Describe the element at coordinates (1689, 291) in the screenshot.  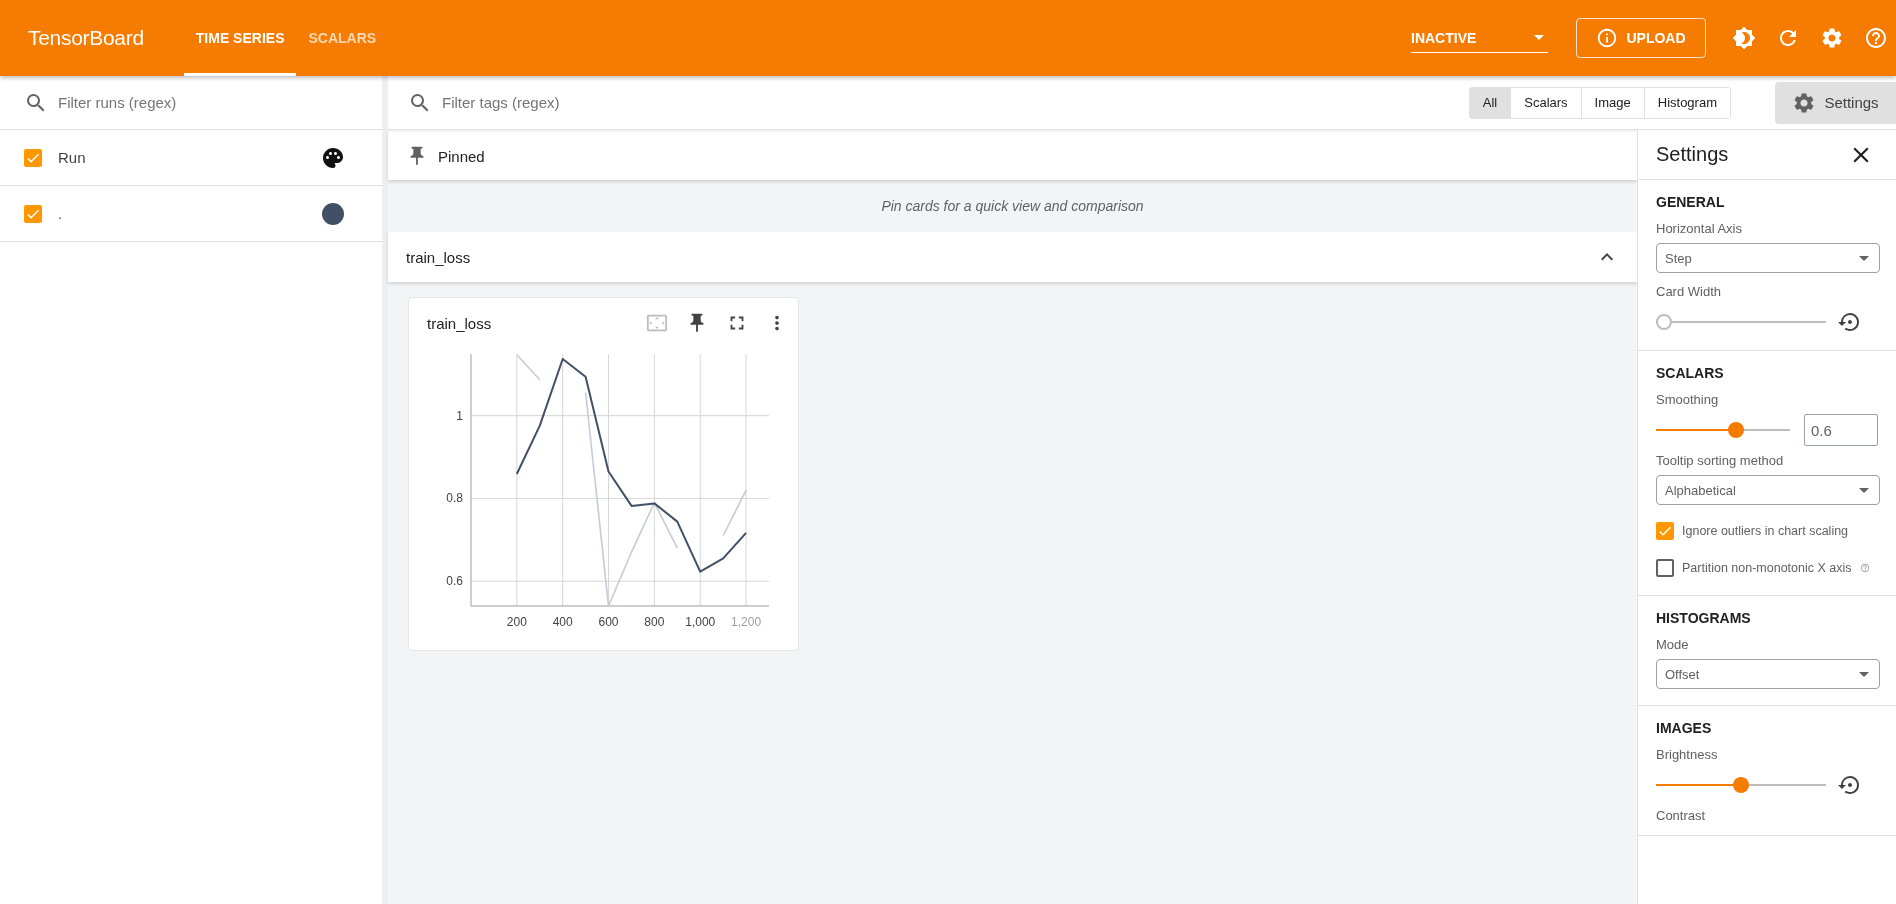
I see `field-label: Card Width` at that location.